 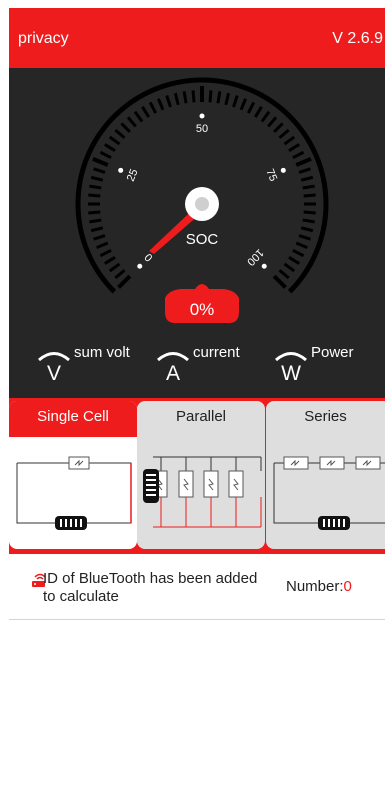 I want to click on tab-parallel: Parallel, so click(x=201, y=475).